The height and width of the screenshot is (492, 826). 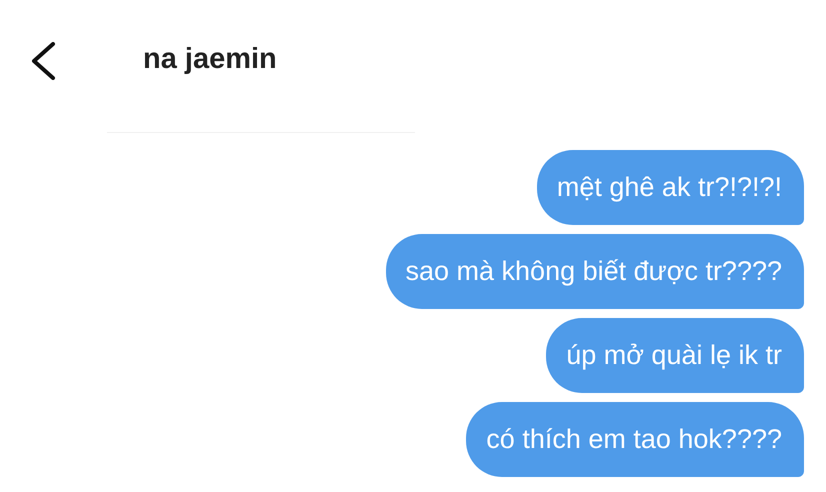 What do you see at coordinates (670, 187) in the screenshot?
I see `message-bubble: mệt ghê ak tr?!?!?!` at bounding box center [670, 187].